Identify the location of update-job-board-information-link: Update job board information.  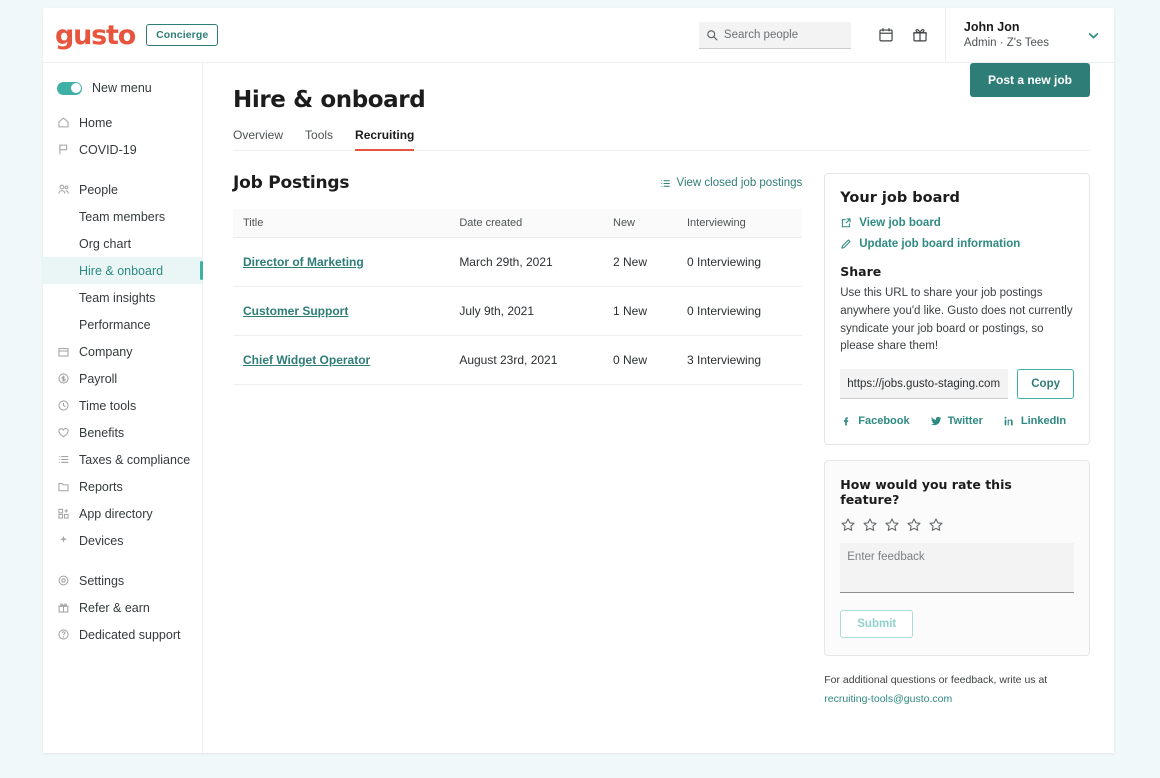
(957, 244).